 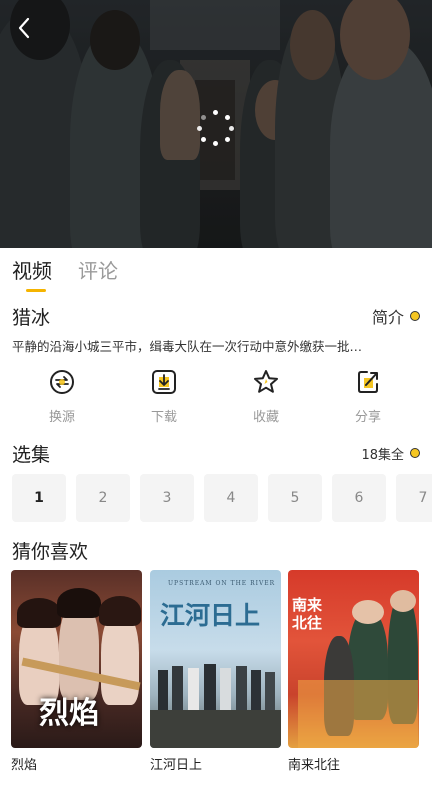 What do you see at coordinates (36, 290) in the screenshot?
I see `active-tab-indicator` at bounding box center [36, 290].